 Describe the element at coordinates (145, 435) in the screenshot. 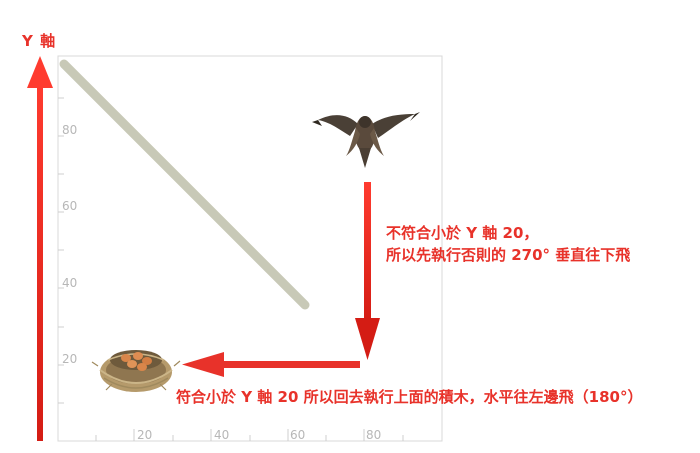

I see `x-tick-label: 20` at that location.